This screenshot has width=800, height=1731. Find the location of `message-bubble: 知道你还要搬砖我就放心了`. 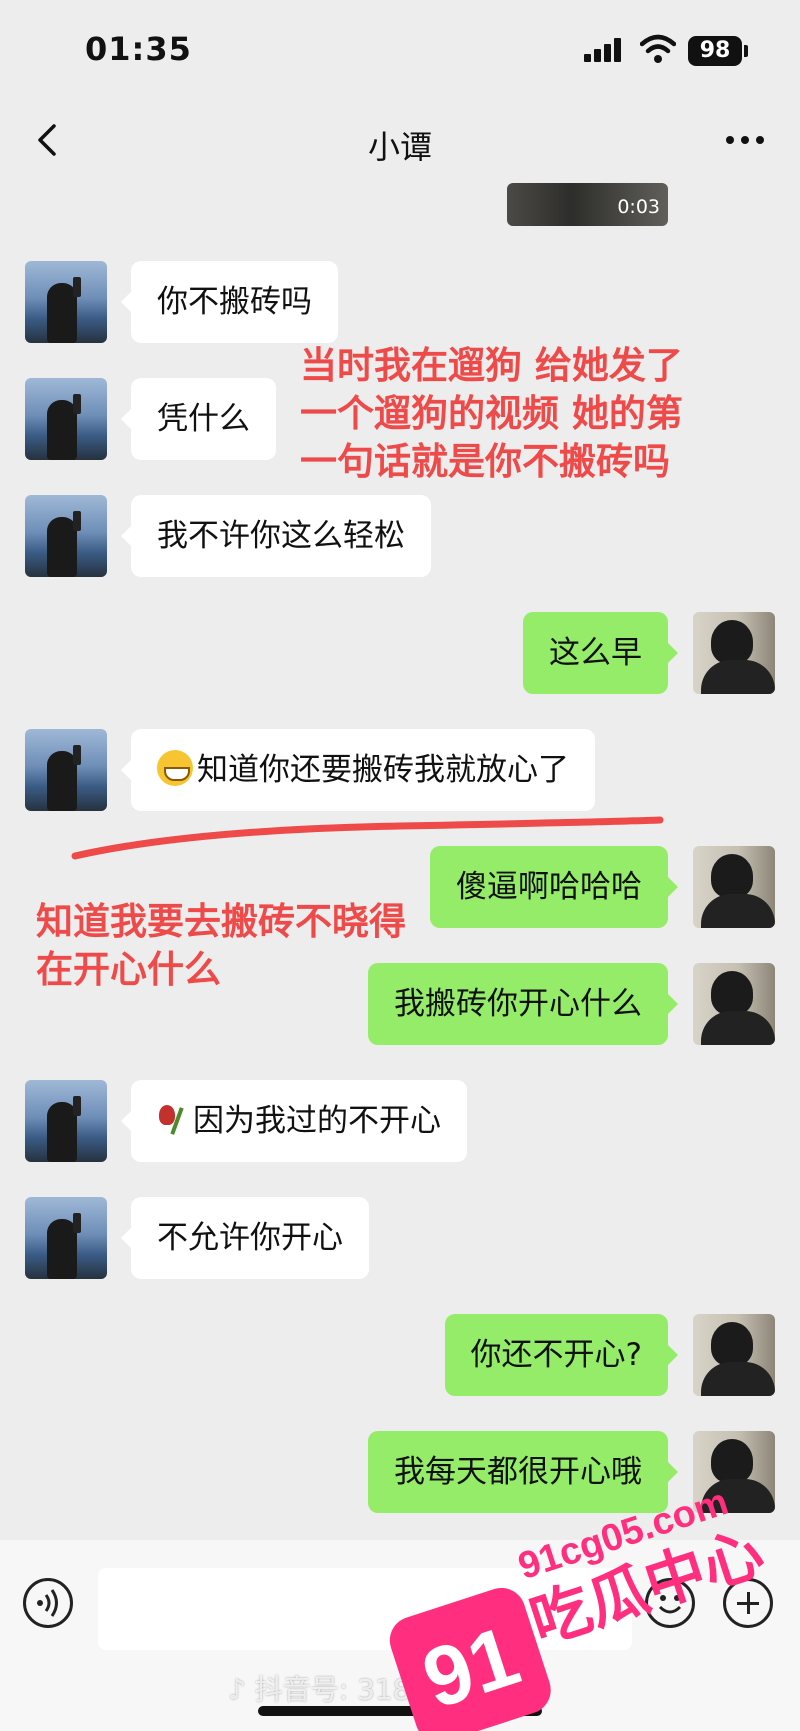

message-bubble: 知道你还要搬砖我就放心了 is located at coordinates (358, 770).